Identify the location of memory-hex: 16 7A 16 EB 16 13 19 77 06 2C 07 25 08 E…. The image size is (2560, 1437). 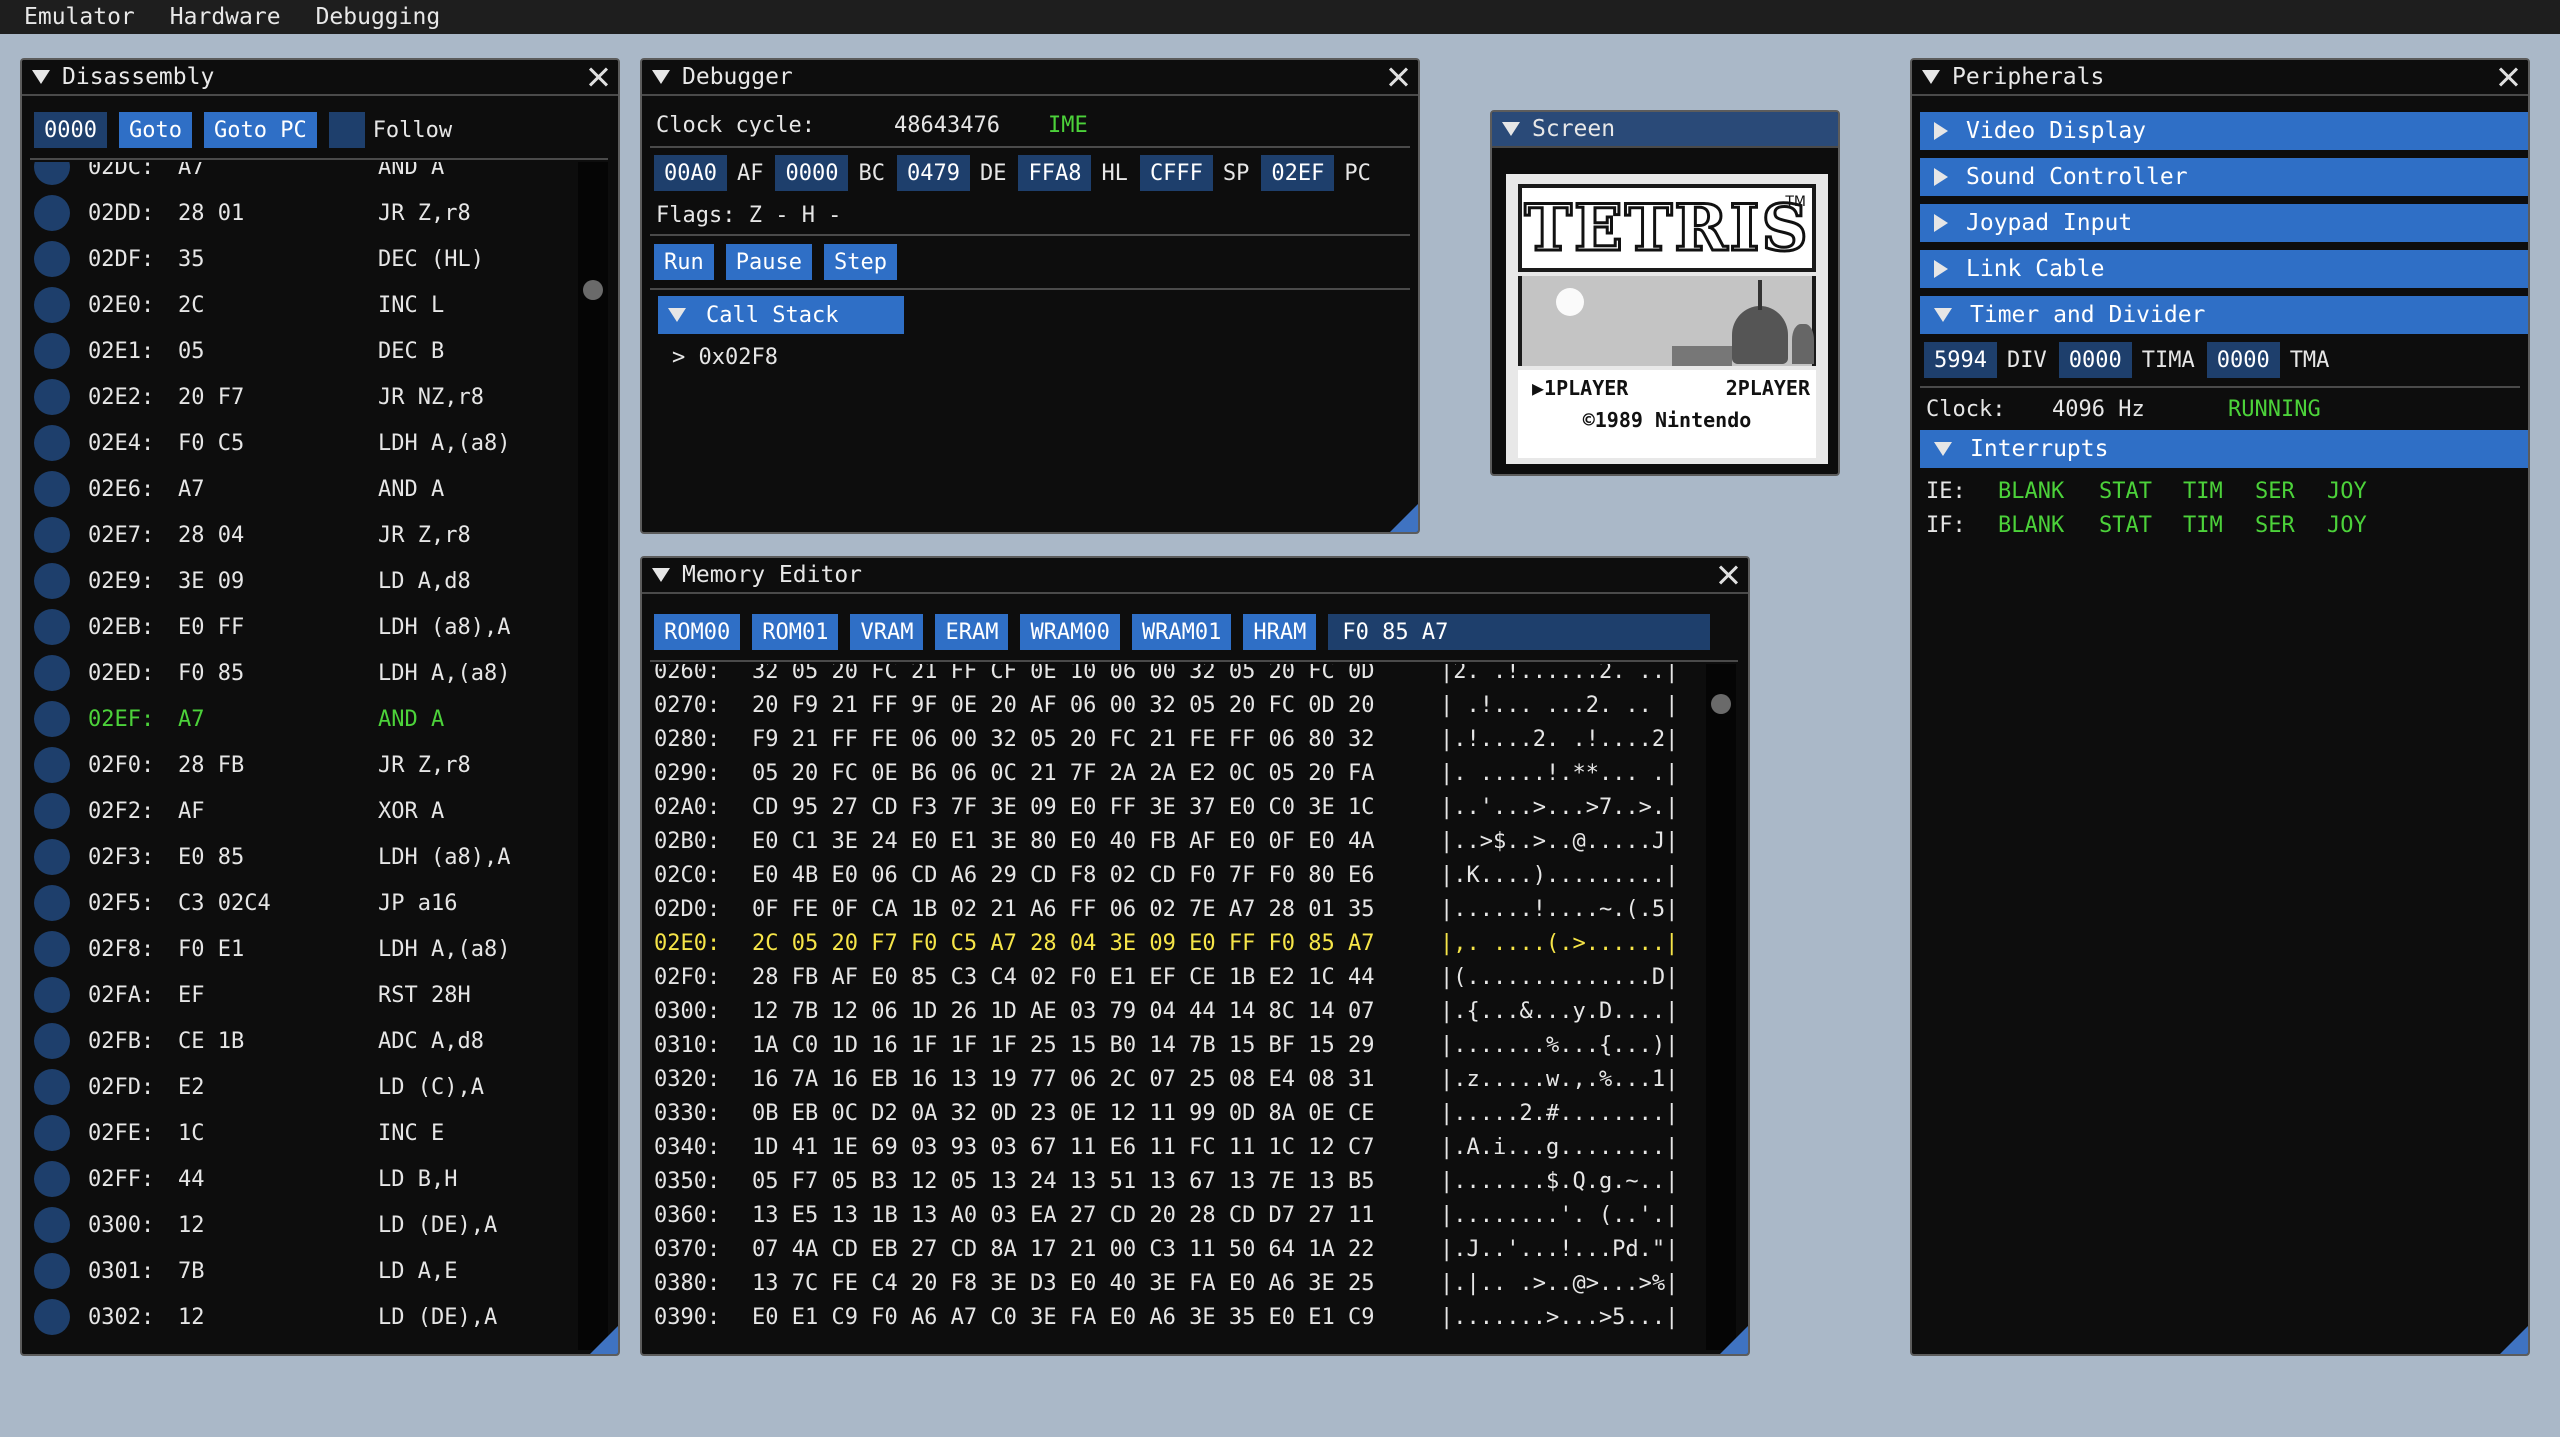
(1096, 1079).